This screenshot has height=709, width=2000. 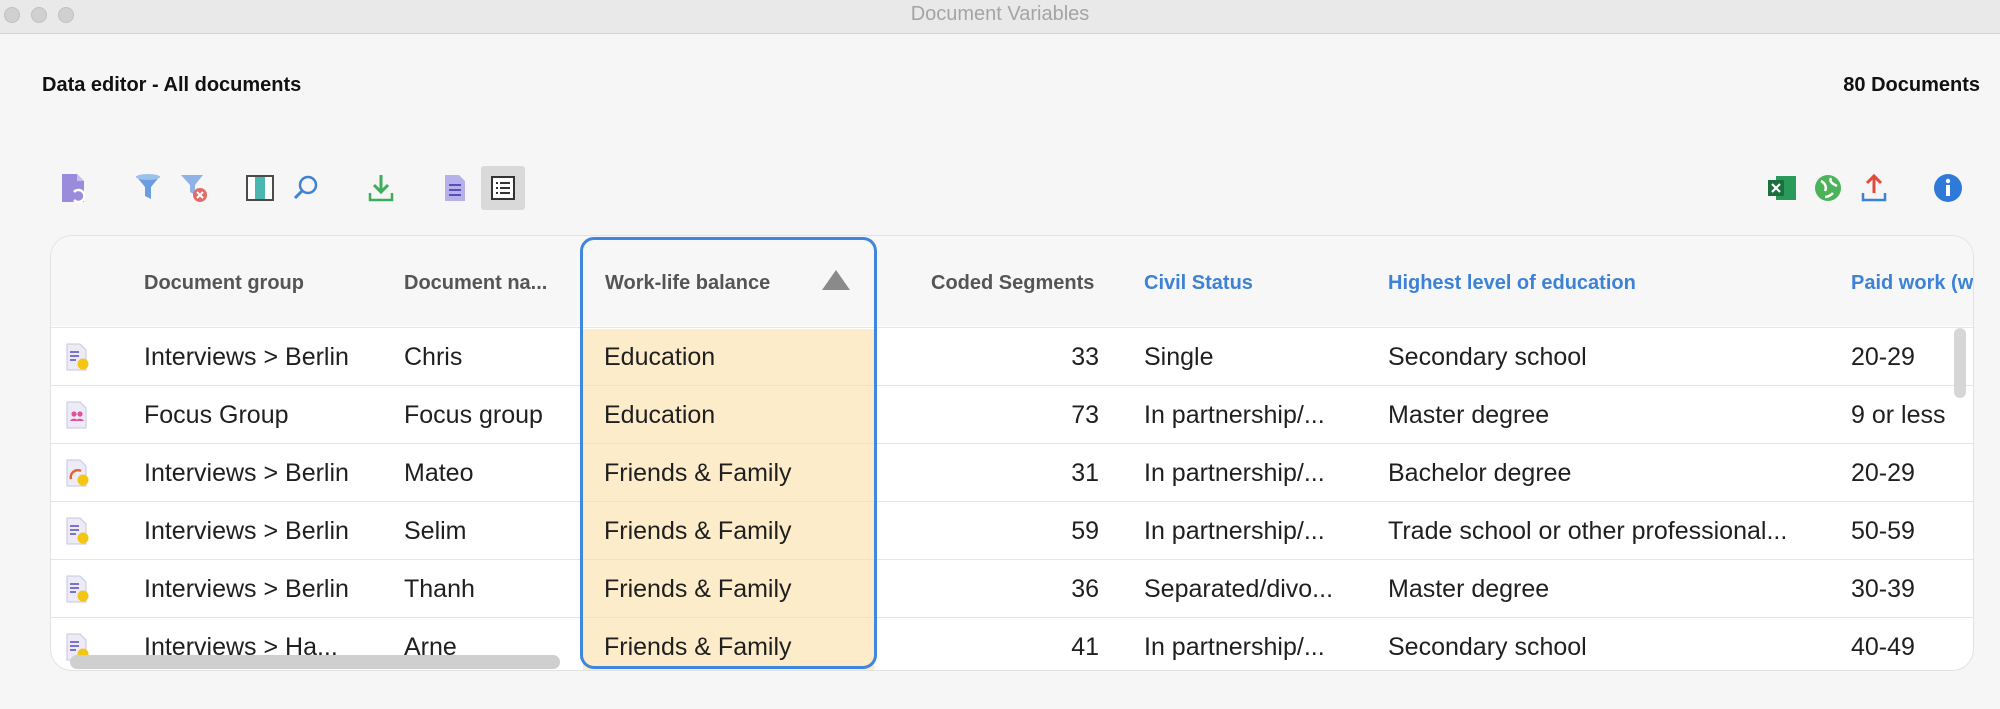 I want to click on cell-civil: Single, so click(x=1256, y=357).